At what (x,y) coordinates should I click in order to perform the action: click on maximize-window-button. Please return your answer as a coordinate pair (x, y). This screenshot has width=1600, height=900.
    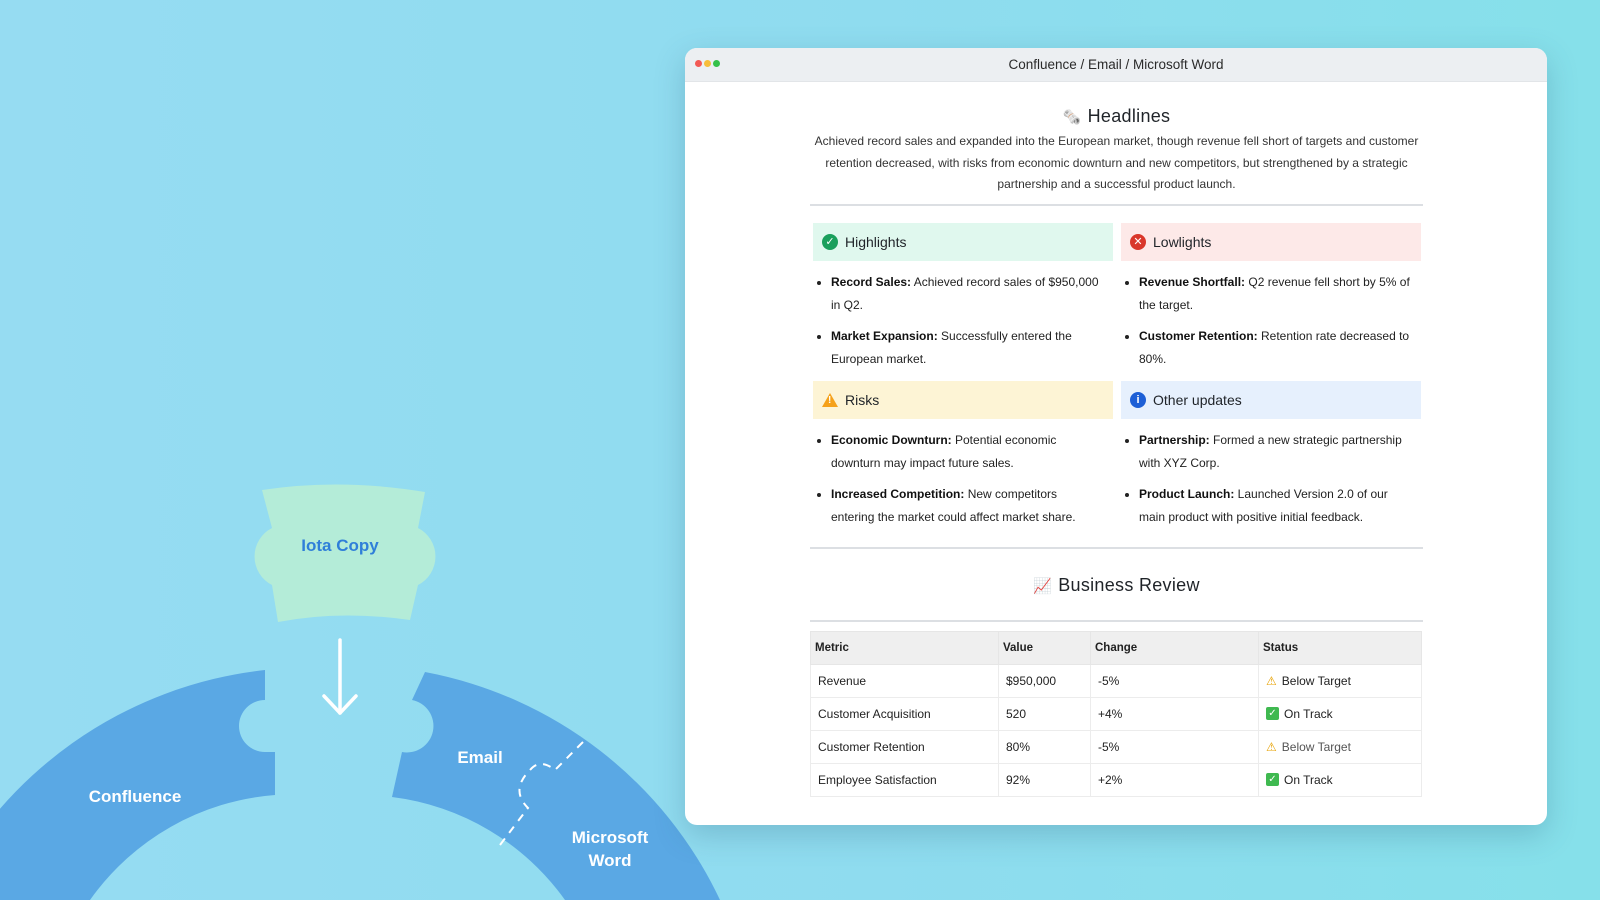
    Looking at the image, I should click on (716, 63).